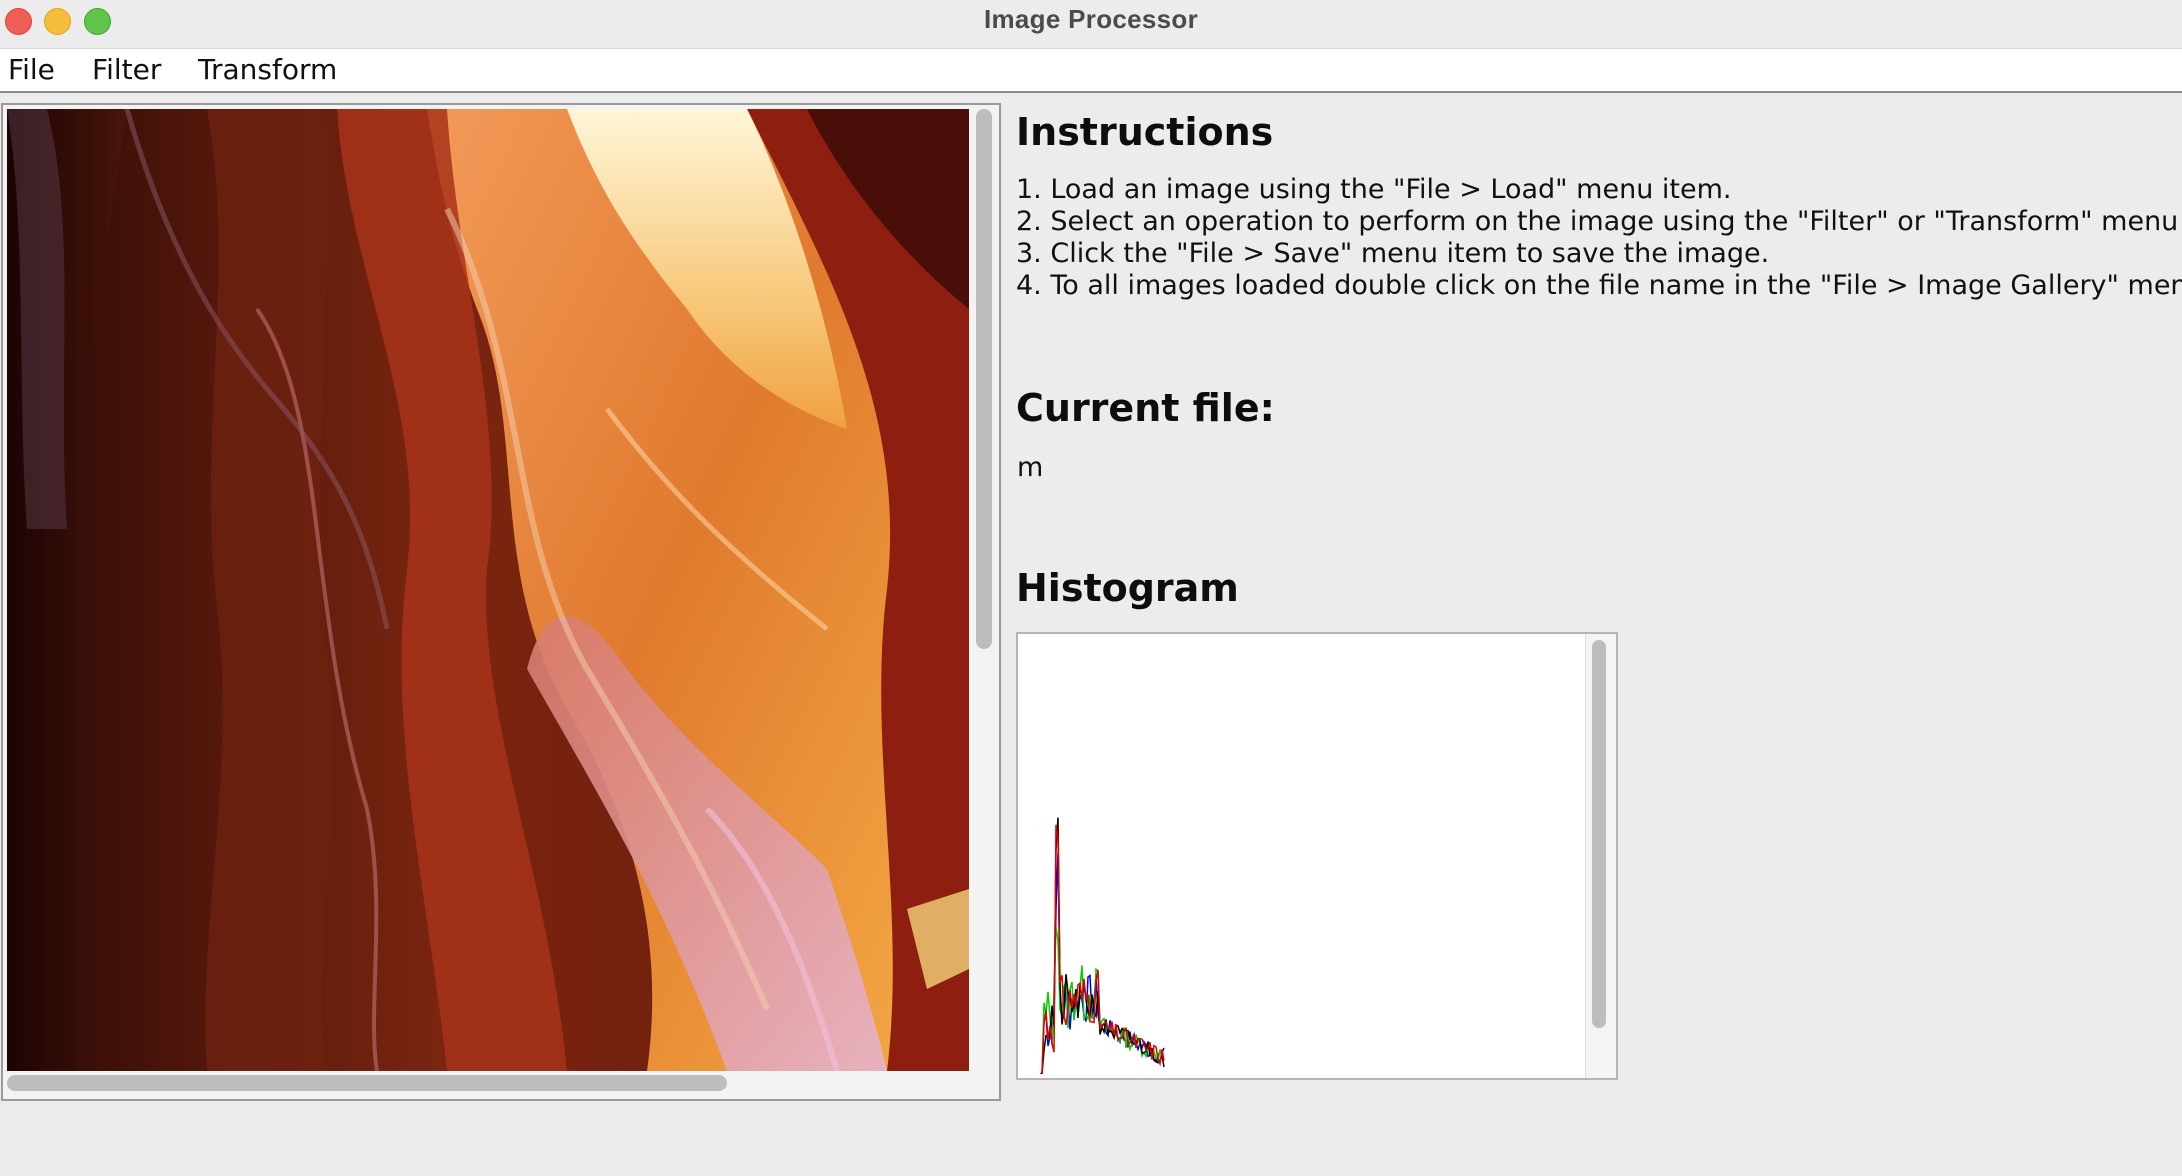 The image size is (2182, 1176). I want to click on histogram-plot, so click(1102, 945).